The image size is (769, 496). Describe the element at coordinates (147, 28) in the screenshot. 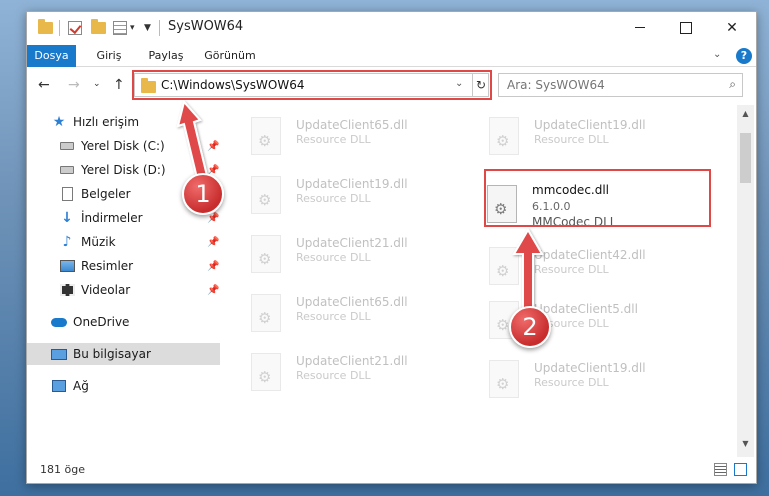

I see `quick-access-dropdown-icon: ▼` at that location.